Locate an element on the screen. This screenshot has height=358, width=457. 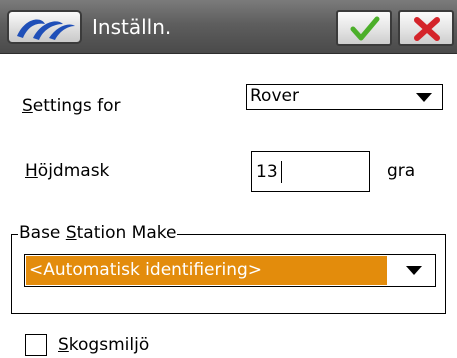
elevation-mask-accel: H is located at coordinates (31, 171).